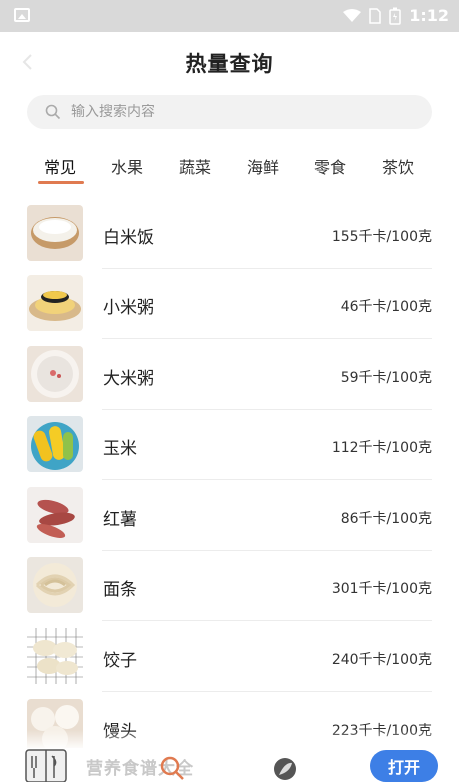  What do you see at coordinates (60, 166) in the screenshot?
I see `tab-common: 常见` at bounding box center [60, 166].